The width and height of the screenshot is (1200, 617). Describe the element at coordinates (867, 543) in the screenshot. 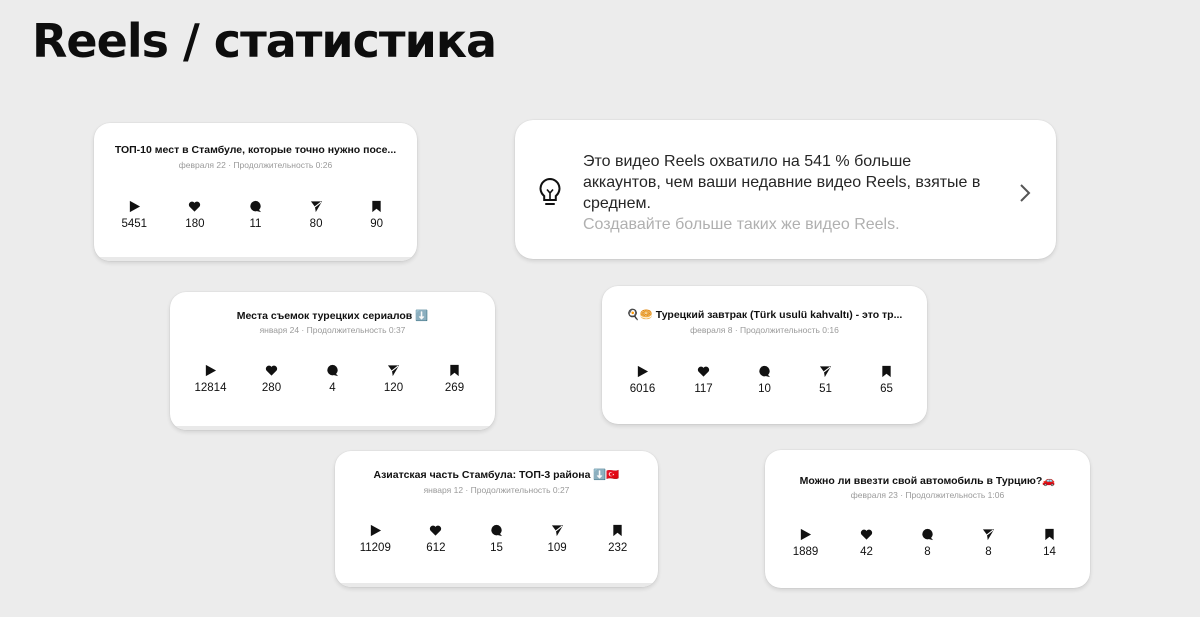

I see `stat-likes: 42` at that location.